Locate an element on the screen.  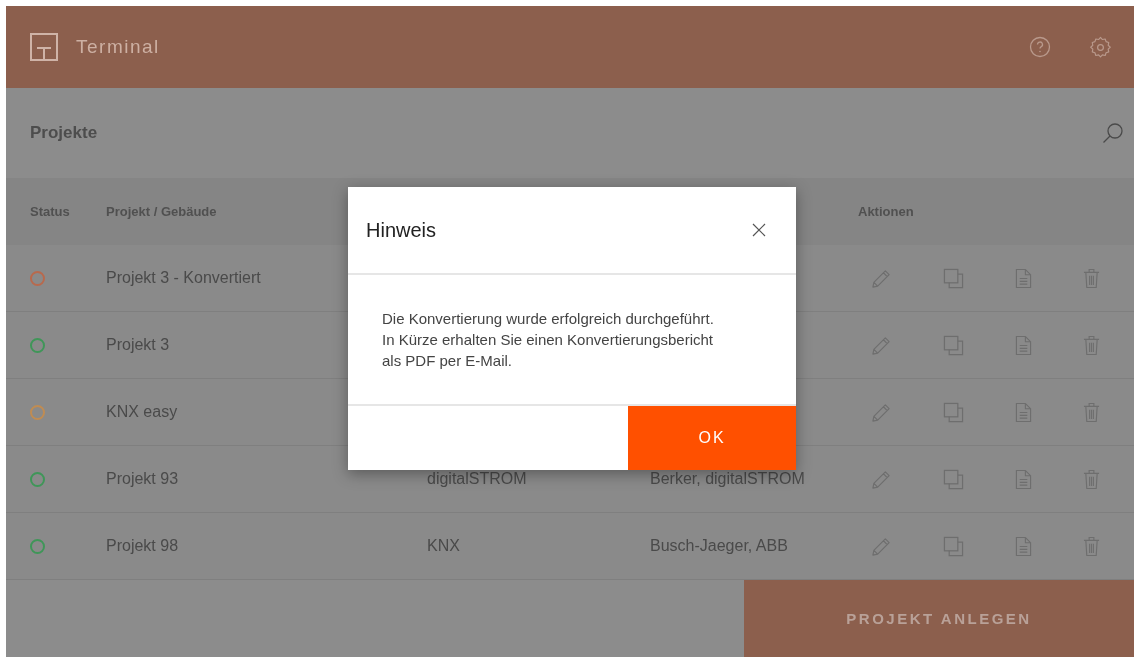
create-project-button: PROJEKT ANLEGEN is located at coordinates (939, 618).